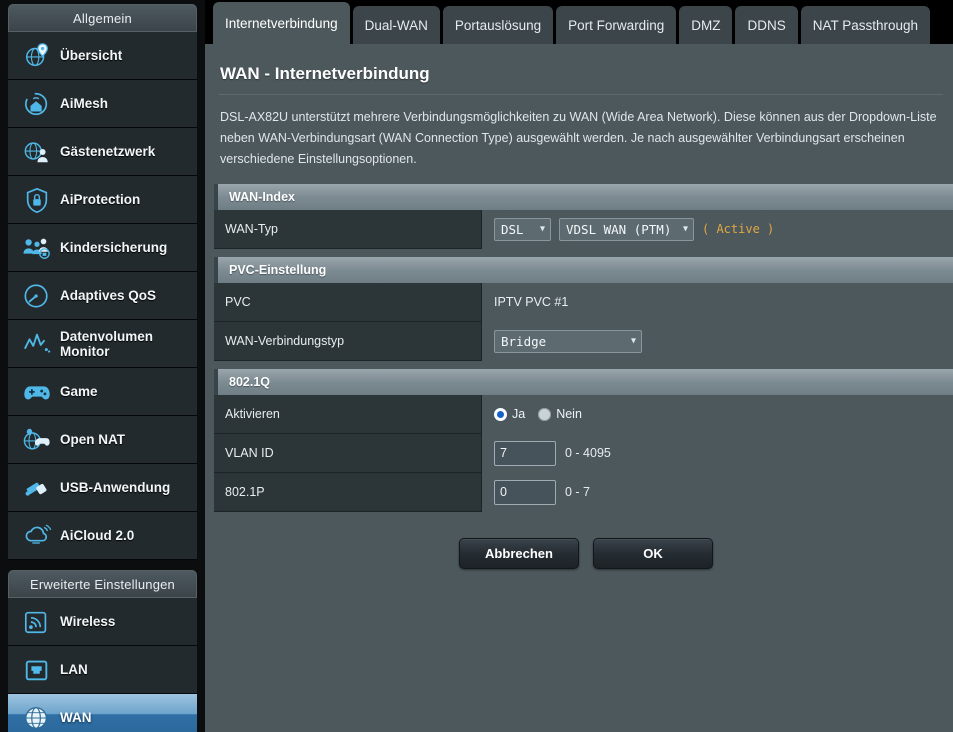 The width and height of the screenshot is (953, 732). What do you see at coordinates (37, 200) in the screenshot?
I see `shield-lock-icon` at bounding box center [37, 200].